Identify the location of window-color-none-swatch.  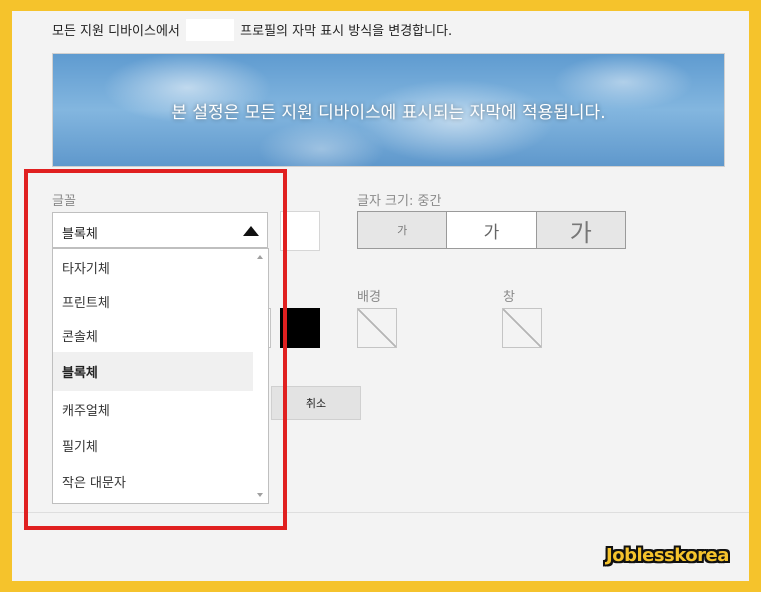
(522, 328).